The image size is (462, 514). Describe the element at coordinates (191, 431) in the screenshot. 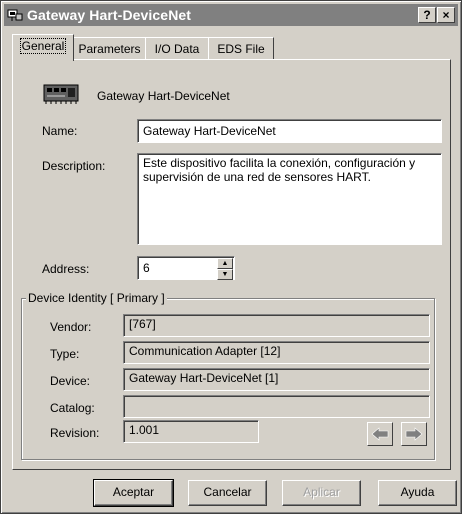

I see `revision-field: 1.001` at that location.